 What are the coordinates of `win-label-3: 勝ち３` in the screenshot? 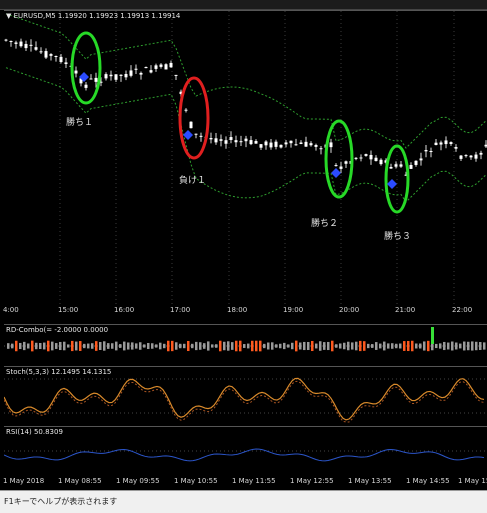 It's located at (397, 235).